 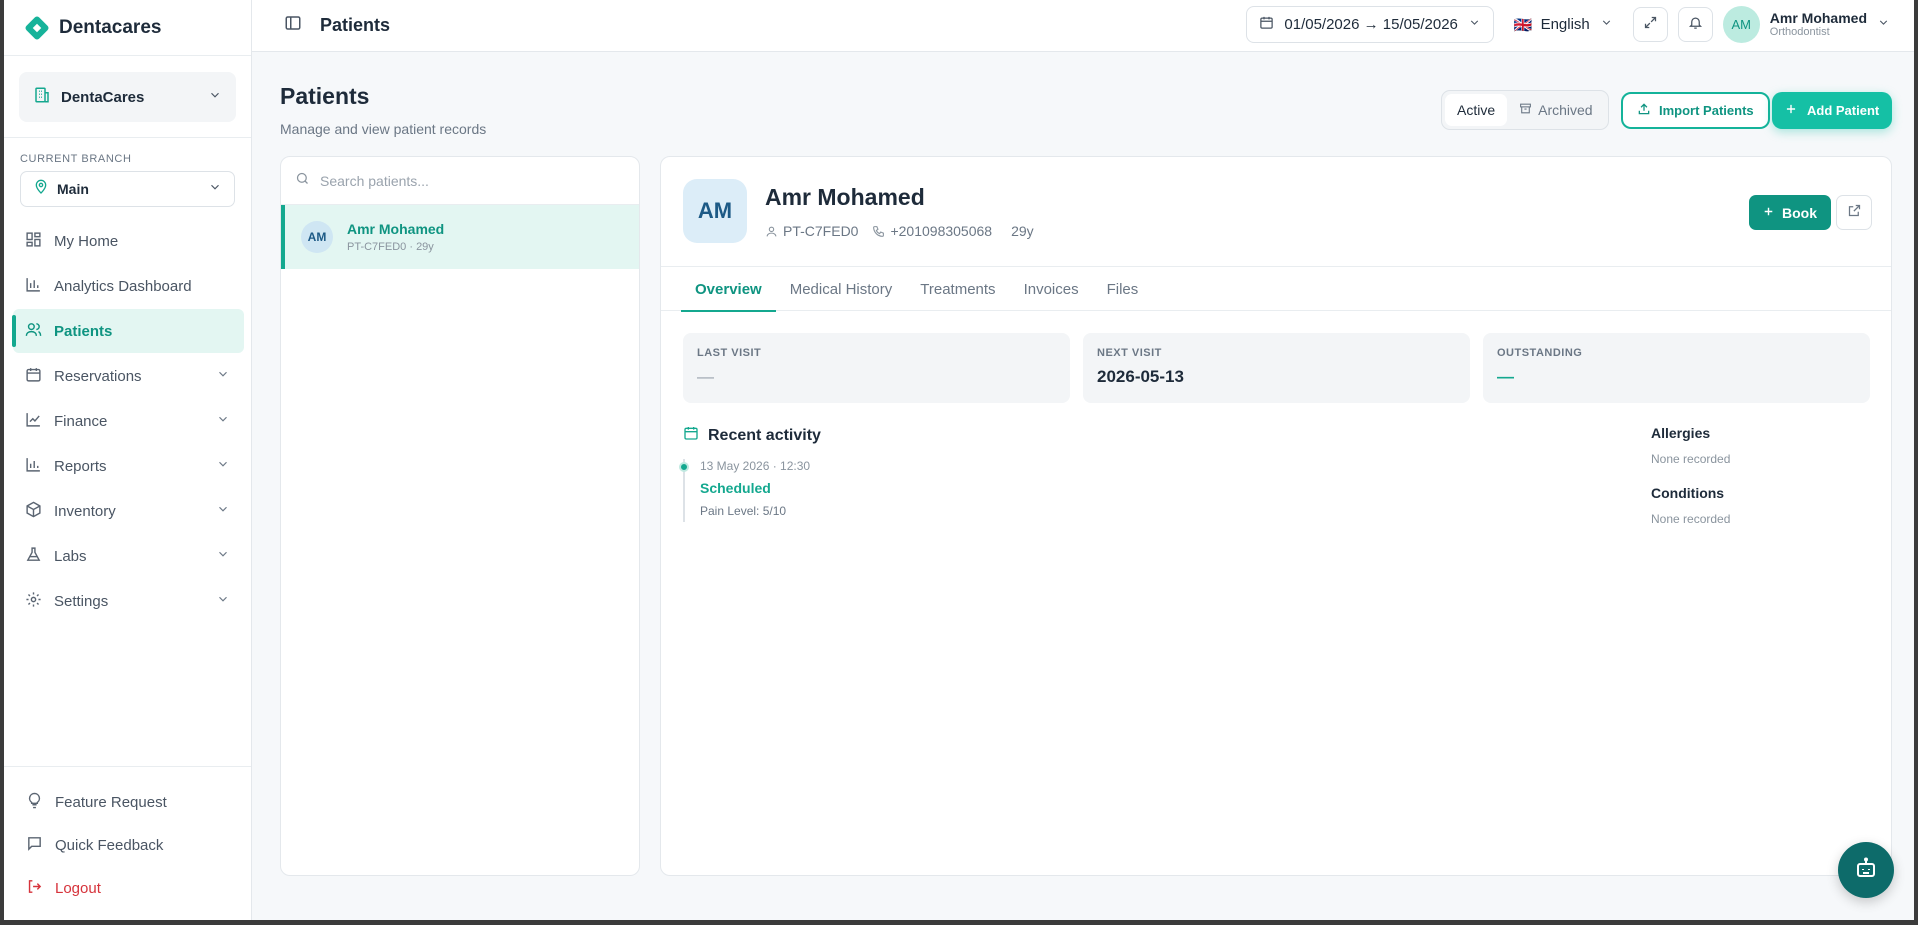 I want to click on sidebar-item-label: Labs, so click(x=70, y=556).